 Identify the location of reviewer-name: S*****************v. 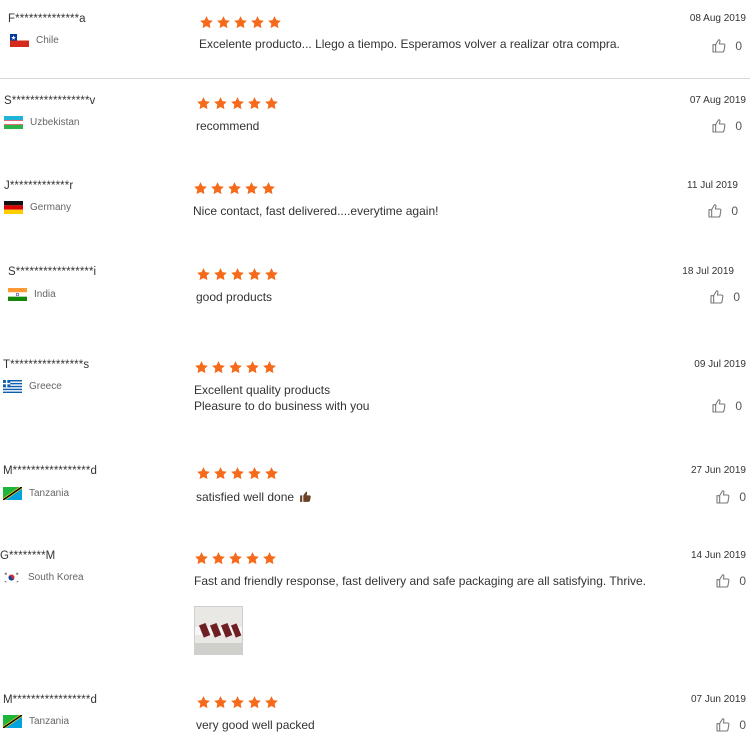
(50, 101).